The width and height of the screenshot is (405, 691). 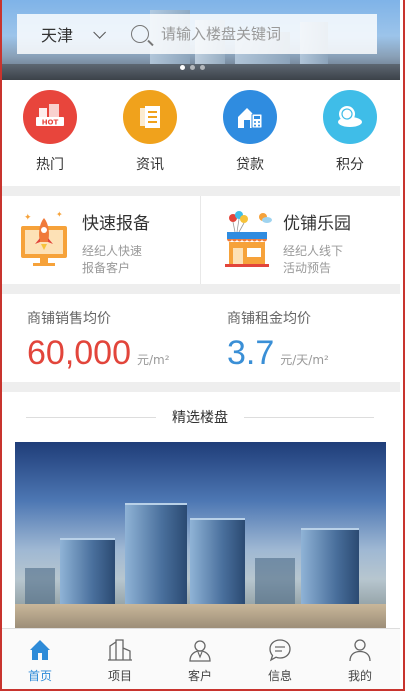 I want to click on feature-subtitle: 经纪人线下 活动预告, so click(x=317, y=260).